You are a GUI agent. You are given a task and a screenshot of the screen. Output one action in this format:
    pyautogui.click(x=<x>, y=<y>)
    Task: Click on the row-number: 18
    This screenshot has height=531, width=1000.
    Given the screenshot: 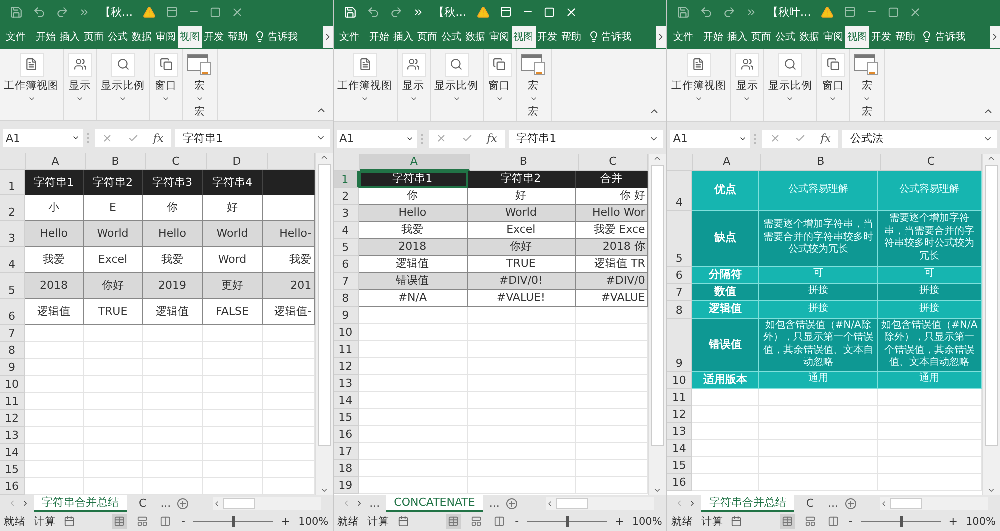 What is the action you would take?
    pyautogui.click(x=346, y=468)
    